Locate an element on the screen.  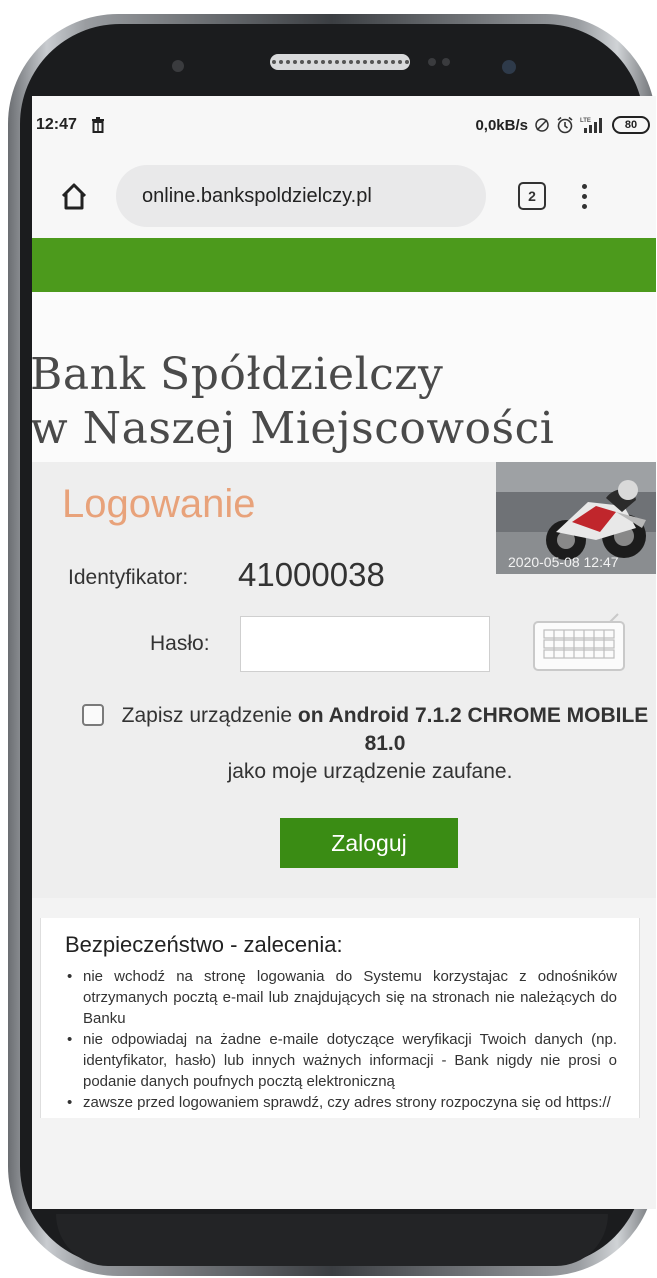
address-bar: online.bankspoldzielczy.pl is located at coordinates (301, 196).